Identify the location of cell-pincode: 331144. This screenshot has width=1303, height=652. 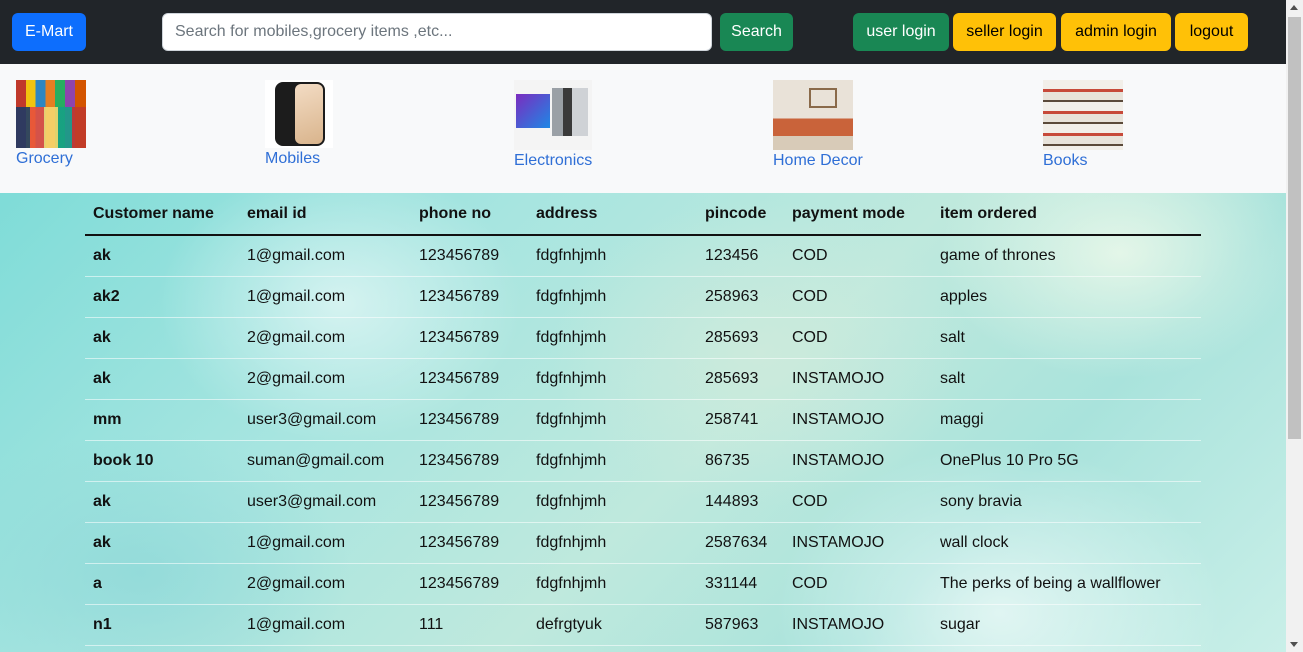
(740, 584).